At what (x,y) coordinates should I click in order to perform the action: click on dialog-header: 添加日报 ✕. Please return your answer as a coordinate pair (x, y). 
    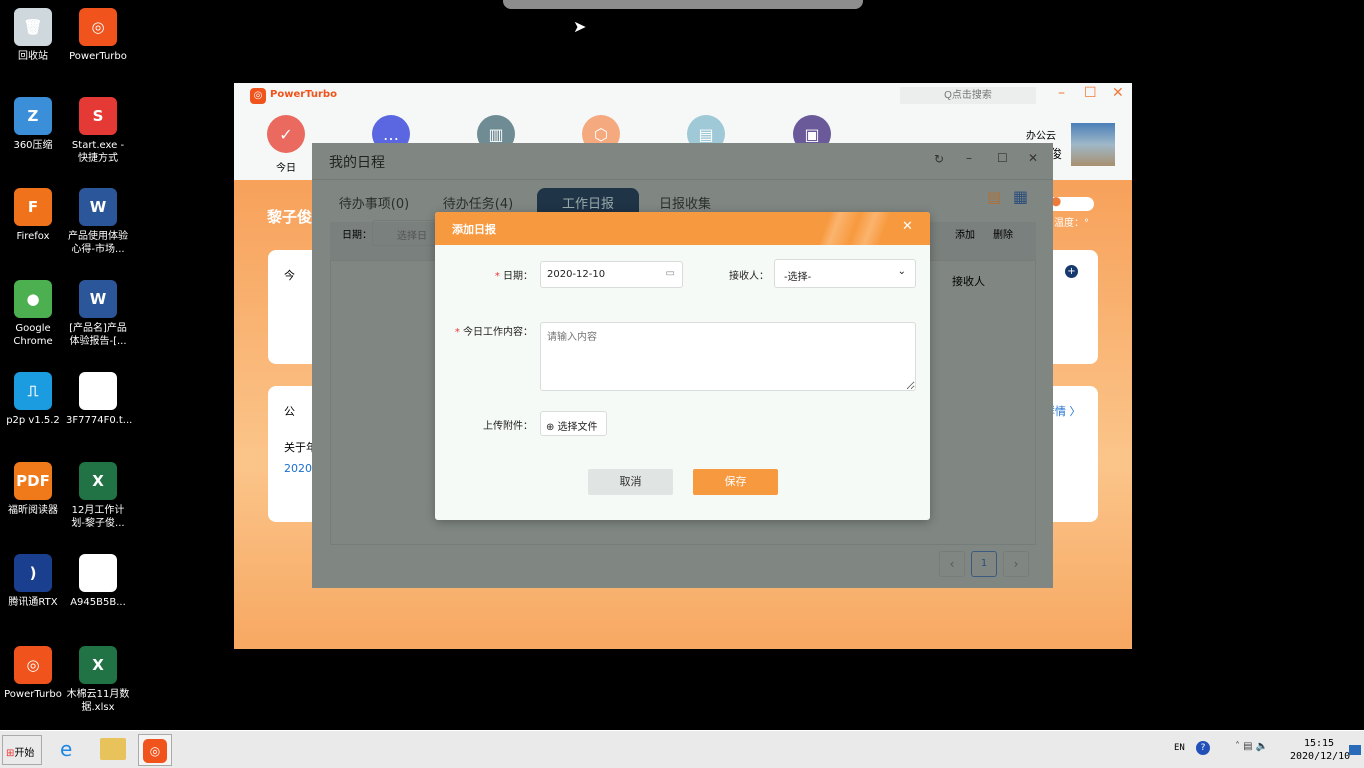
    Looking at the image, I should click on (682, 228).